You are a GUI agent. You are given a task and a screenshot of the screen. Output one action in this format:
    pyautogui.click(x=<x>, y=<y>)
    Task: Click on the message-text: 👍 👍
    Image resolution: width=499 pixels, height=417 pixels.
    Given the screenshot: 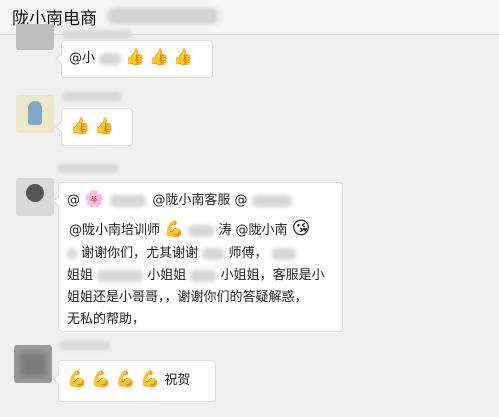 What is the action you would take?
    pyautogui.click(x=92, y=127)
    